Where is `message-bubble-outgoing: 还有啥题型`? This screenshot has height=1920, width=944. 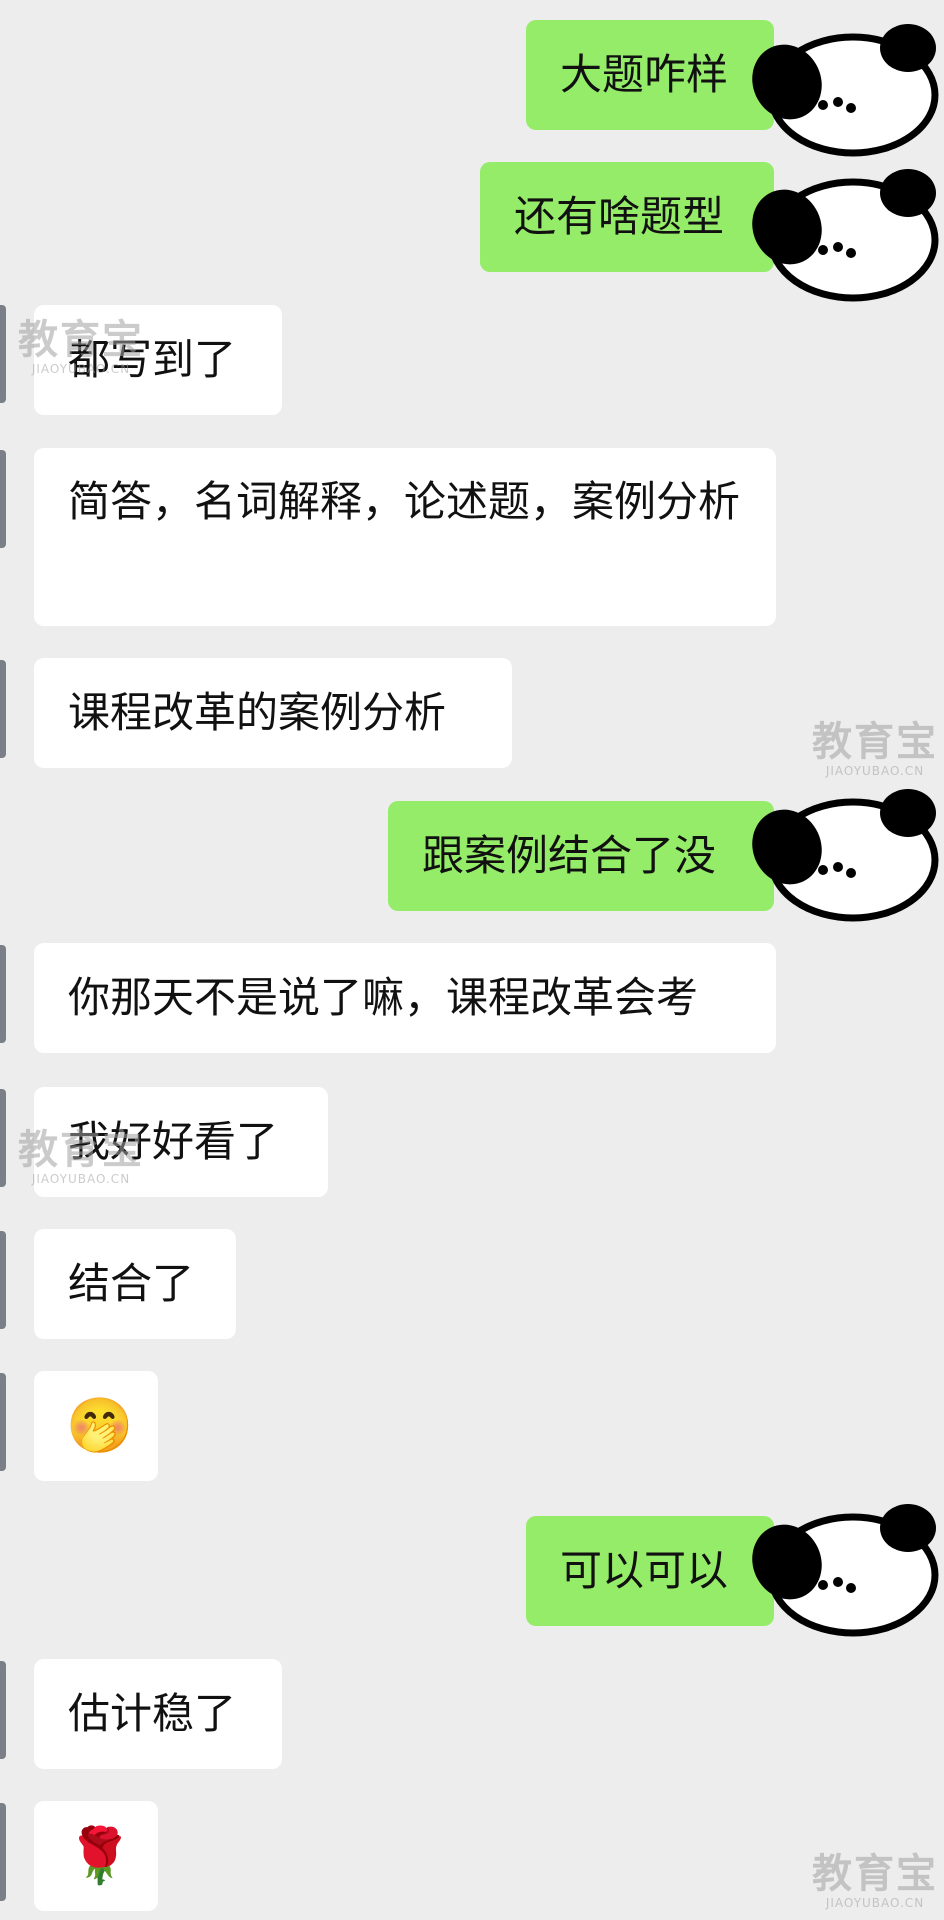
message-bubble-outgoing: 还有啥题型 is located at coordinates (627, 217).